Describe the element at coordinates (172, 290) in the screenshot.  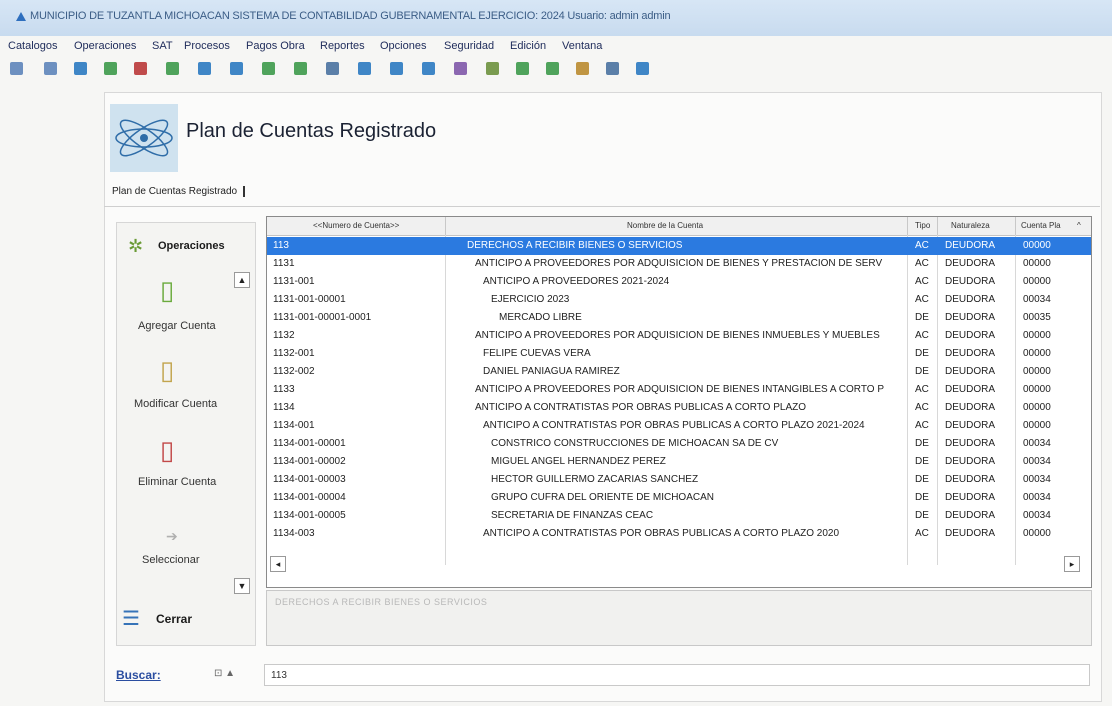
I see `add-account-icon: ▯` at that location.